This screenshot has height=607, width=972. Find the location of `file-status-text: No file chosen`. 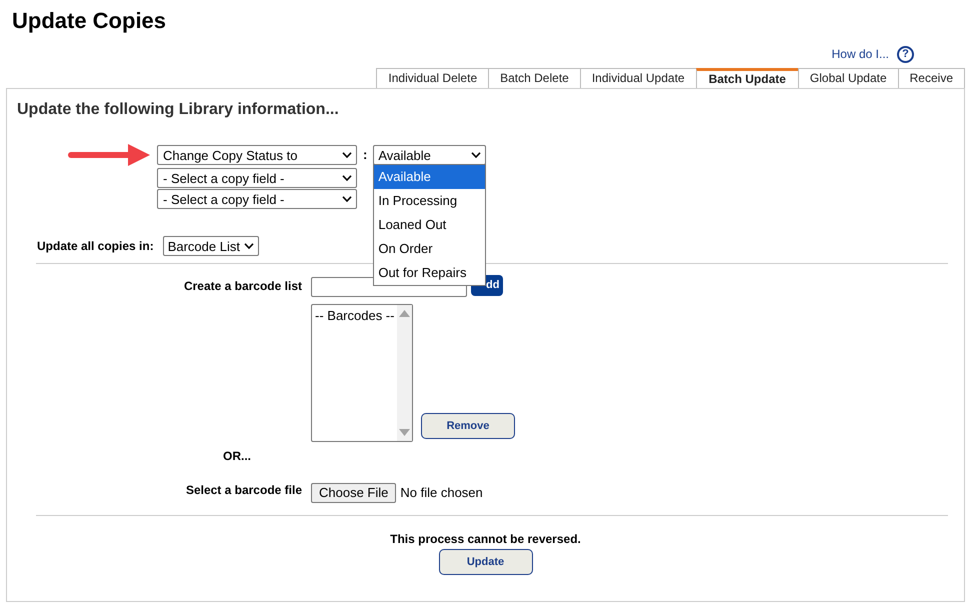

file-status-text: No file chosen is located at coordinates (441, 493).